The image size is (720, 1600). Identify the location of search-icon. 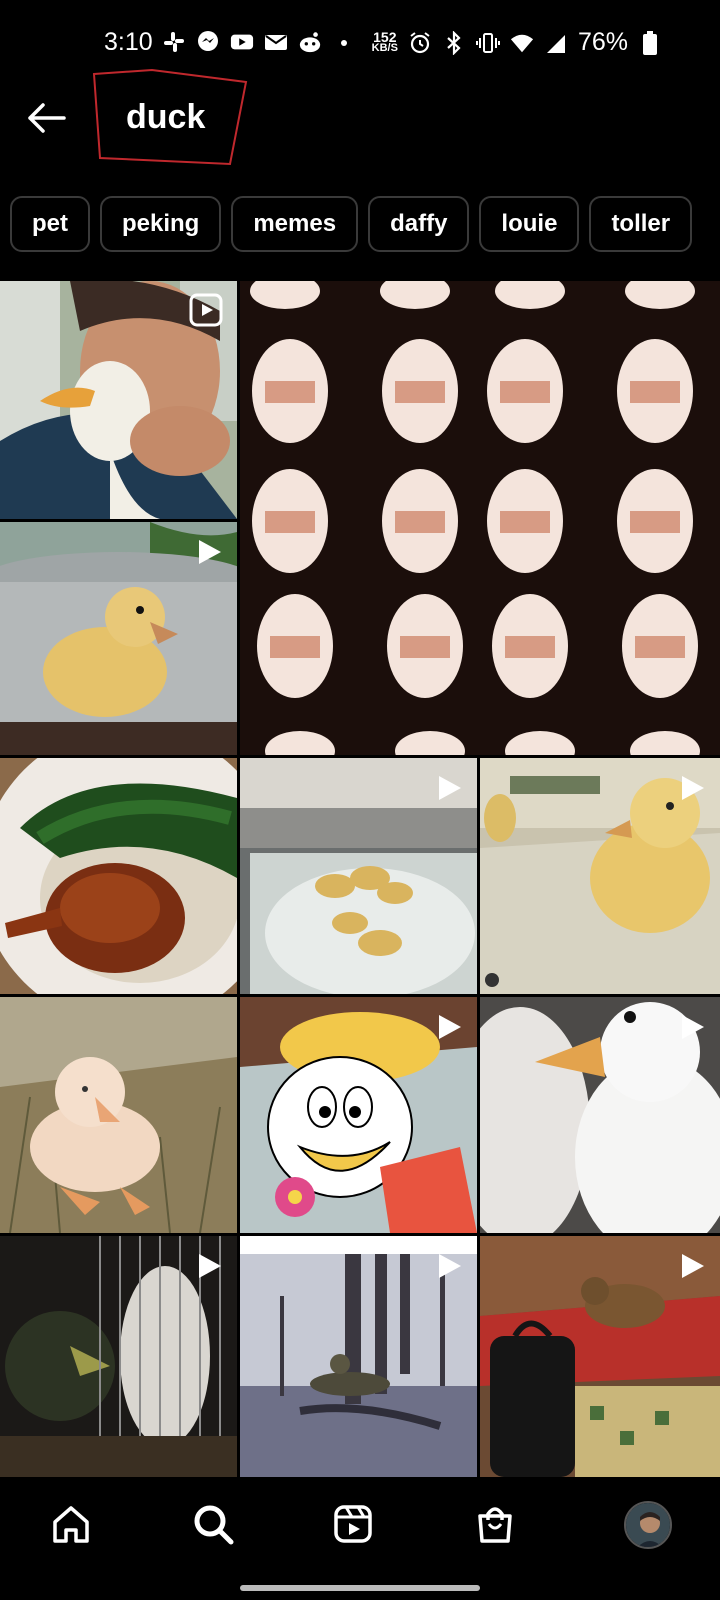
(214, 1525).